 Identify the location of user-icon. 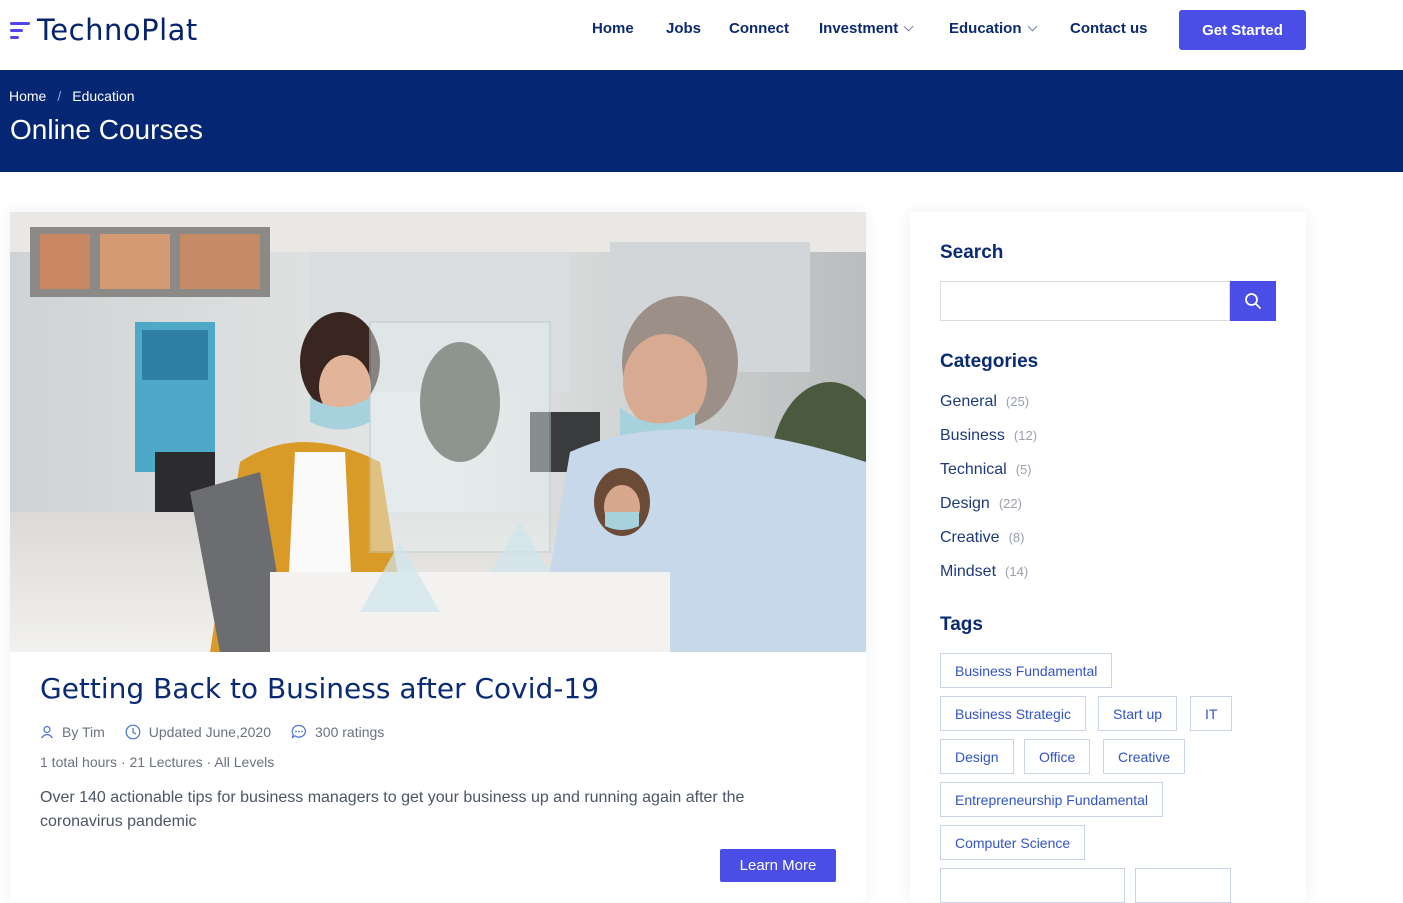
(47, 732).